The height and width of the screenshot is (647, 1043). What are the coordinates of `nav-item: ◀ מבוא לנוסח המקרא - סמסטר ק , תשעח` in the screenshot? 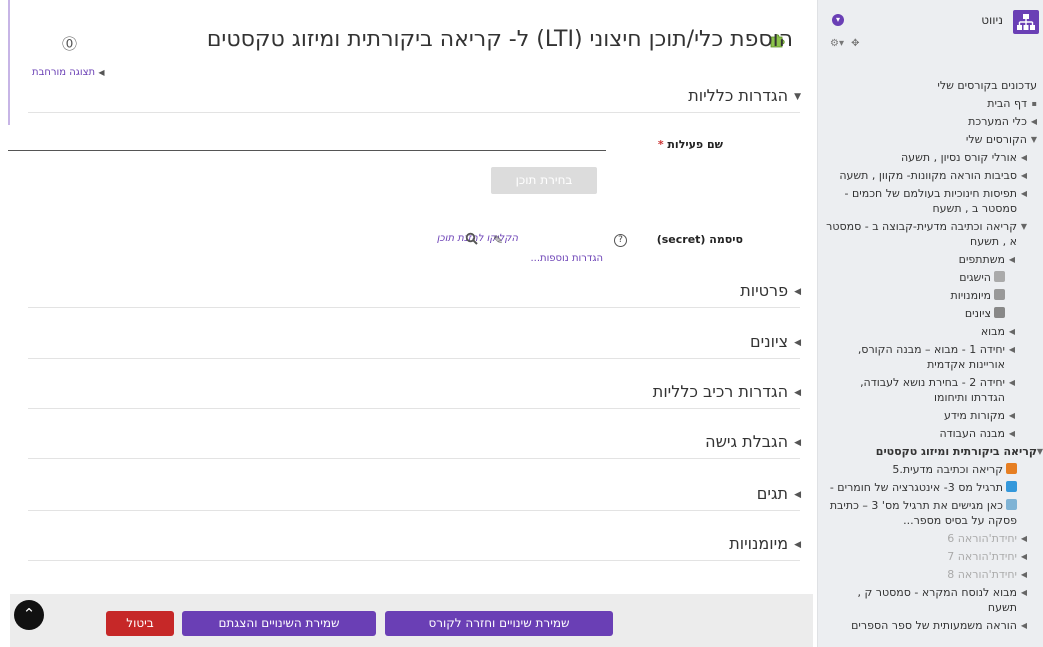 It's located at (930, 600).